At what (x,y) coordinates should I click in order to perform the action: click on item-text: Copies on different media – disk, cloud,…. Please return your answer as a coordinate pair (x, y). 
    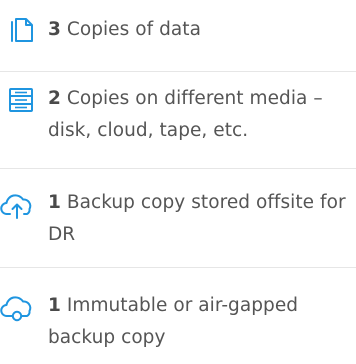
    Looking at the image, I should click on (185, 114).